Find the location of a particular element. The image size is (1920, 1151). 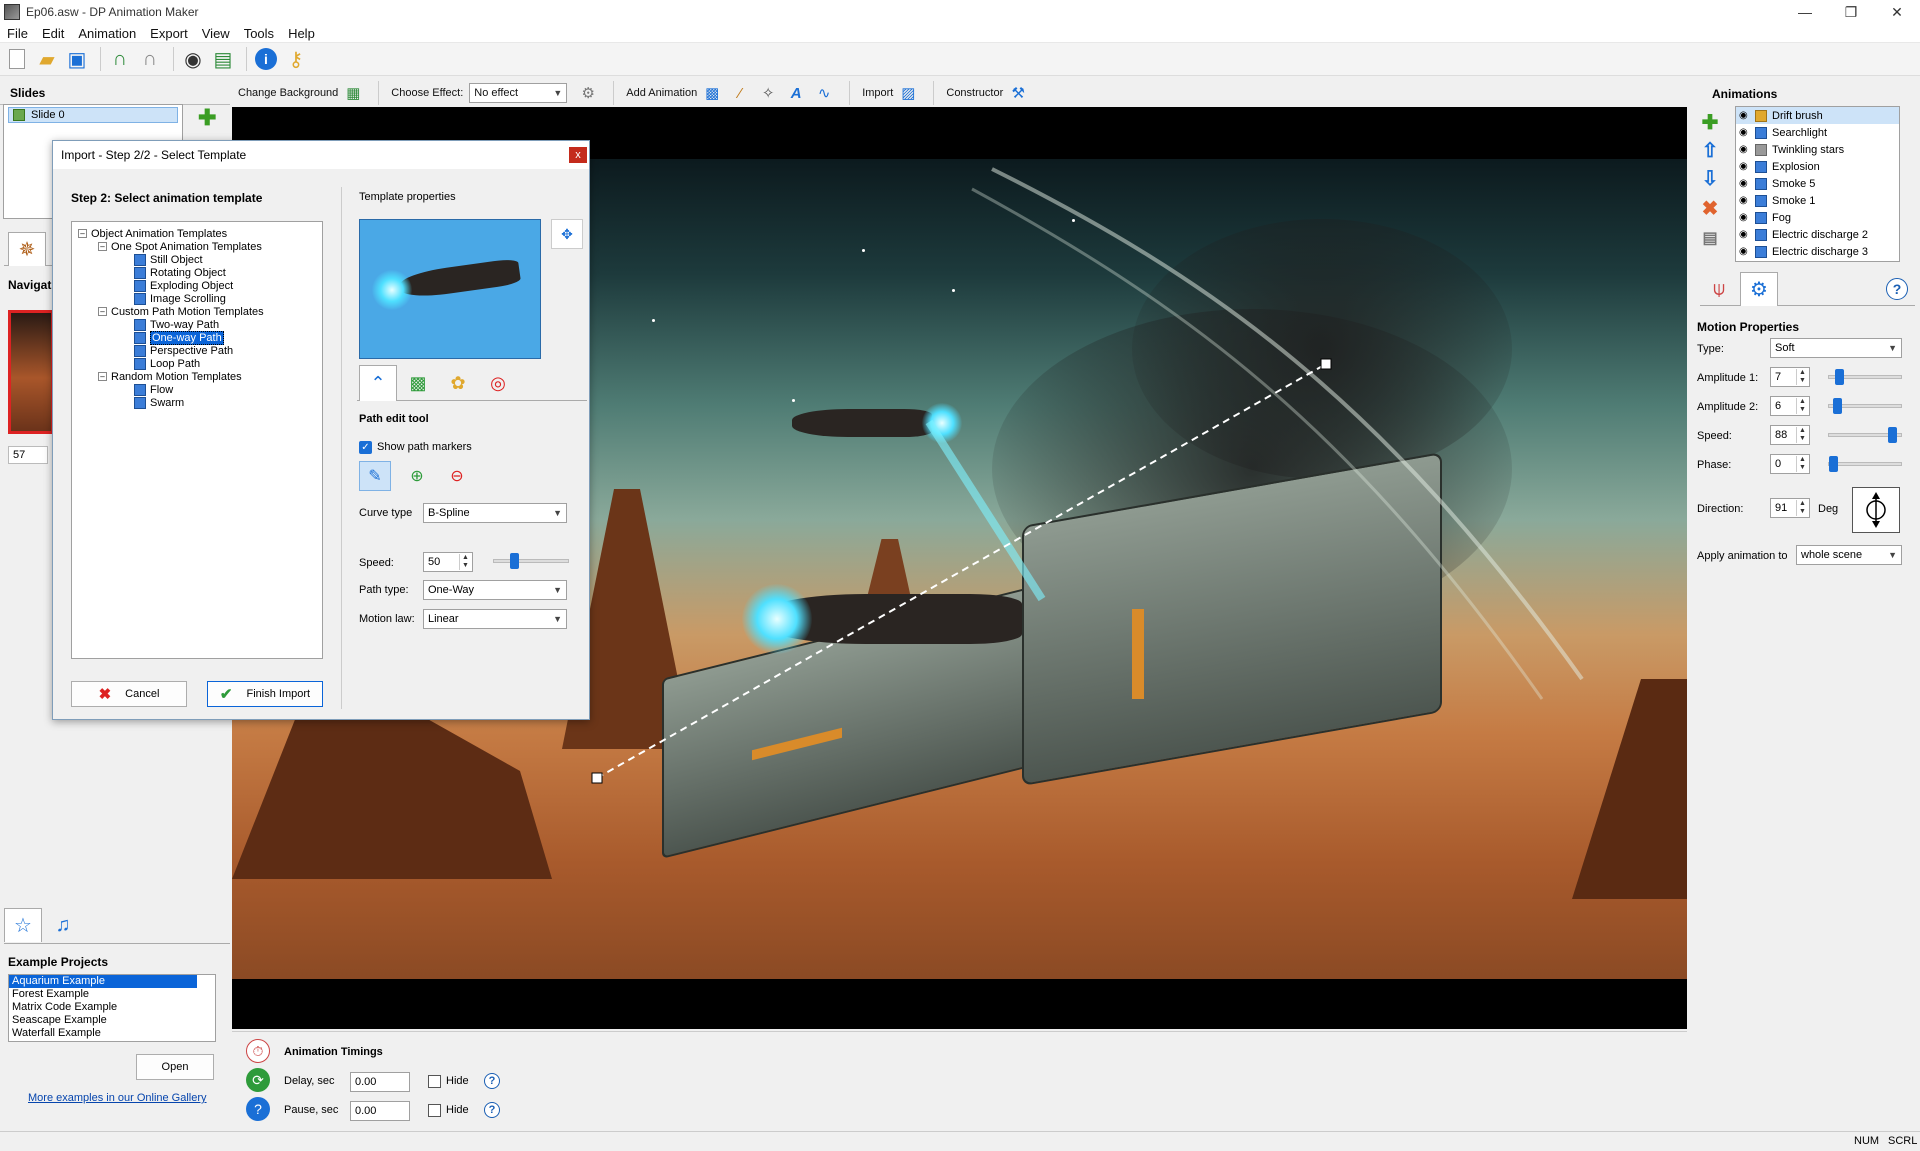

path-start-marker is located at coordinates (597, 778).